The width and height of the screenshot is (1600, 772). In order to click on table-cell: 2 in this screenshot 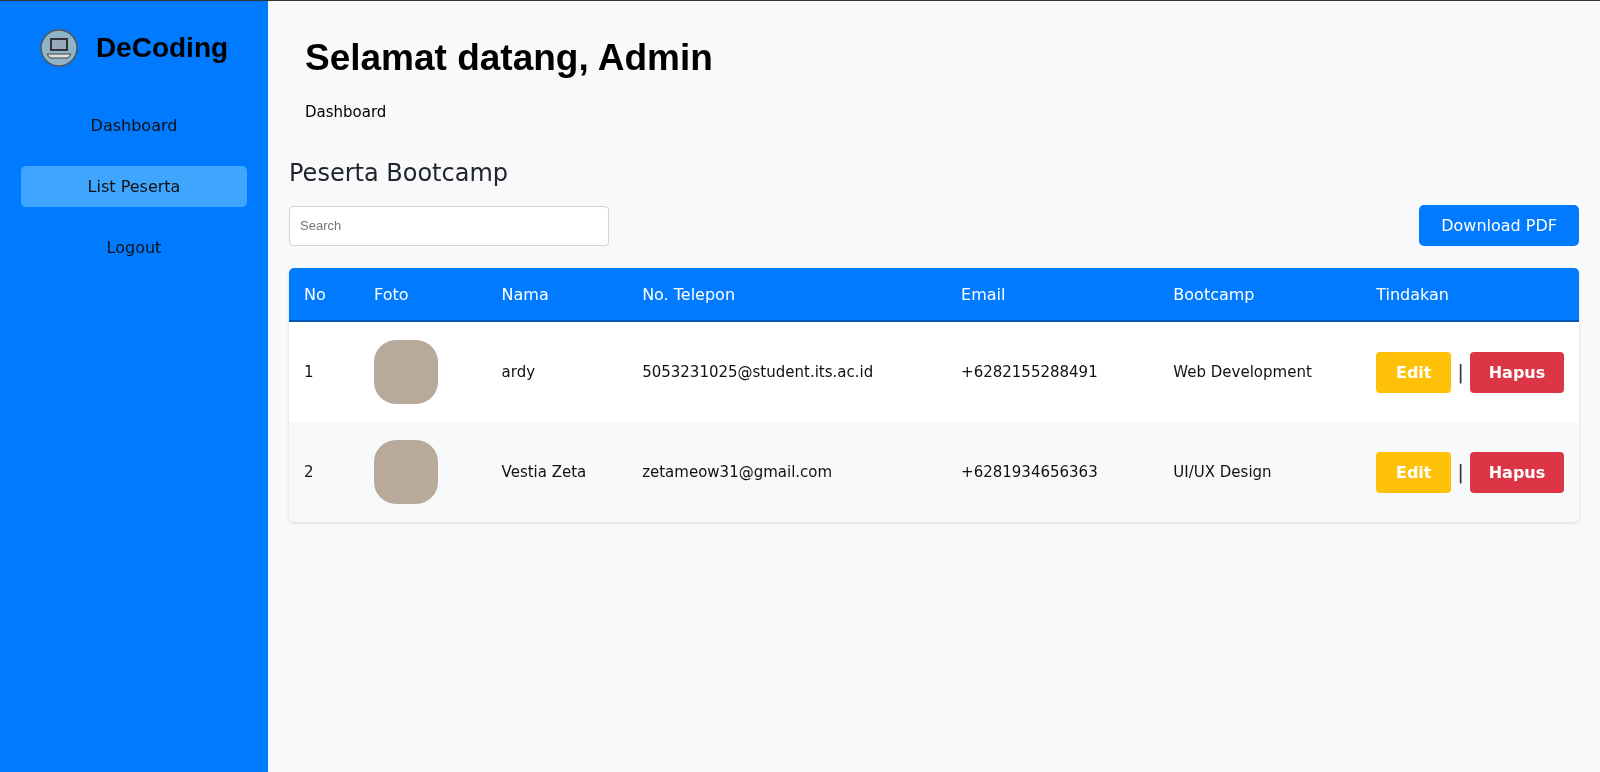, I will do `click(324, 472)`.